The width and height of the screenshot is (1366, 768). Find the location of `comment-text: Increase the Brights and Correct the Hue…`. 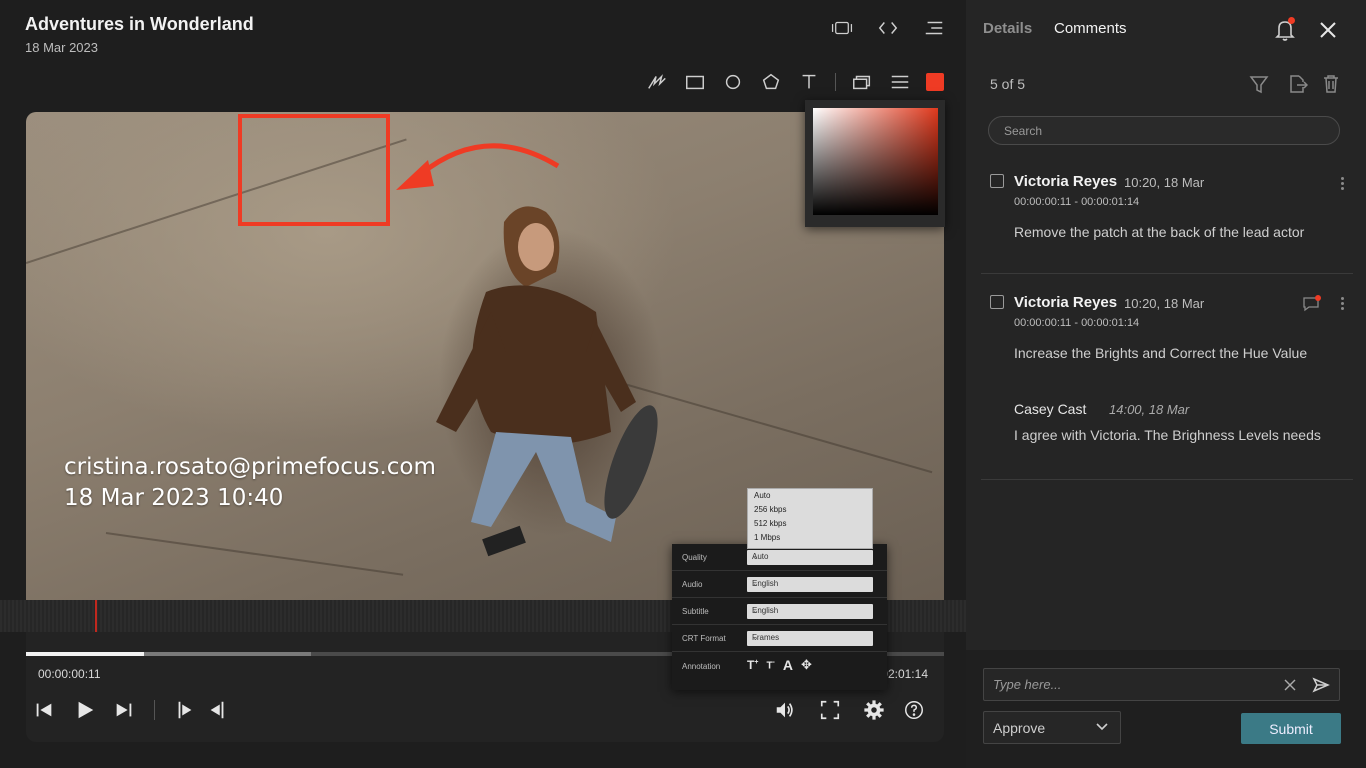

comment-text: Increase the Brights and Correct the Hue… is located at coordinates (1161, 353).